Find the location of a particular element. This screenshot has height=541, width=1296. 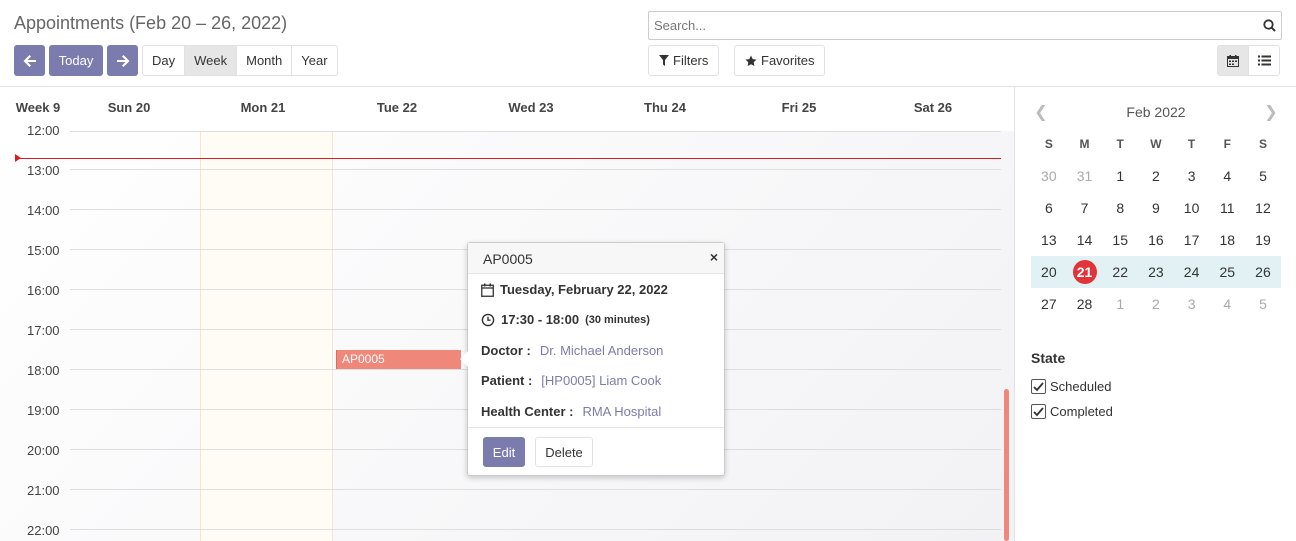

mini-calendar-title: Feb 2022 is located at coordinates (1156, 112).